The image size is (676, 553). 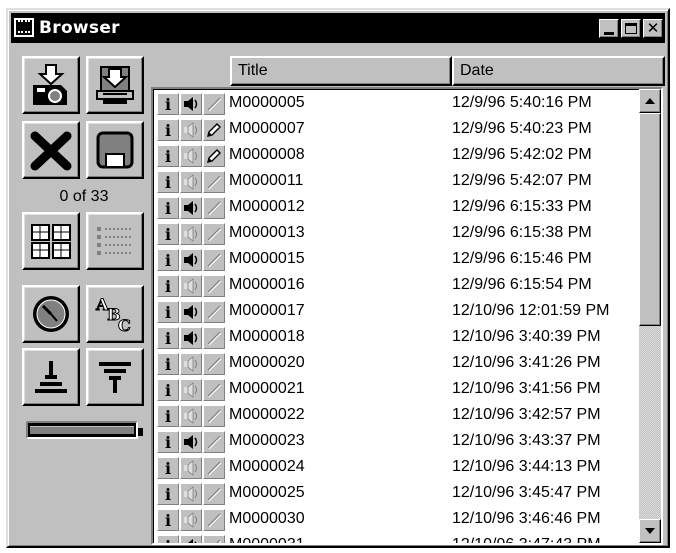 What do you see at coordinates (395, 286) in the screenshot?
I see `list-row: i M0000016 12/9/96 6:15:54 PM` at bounding box center [395, 286].